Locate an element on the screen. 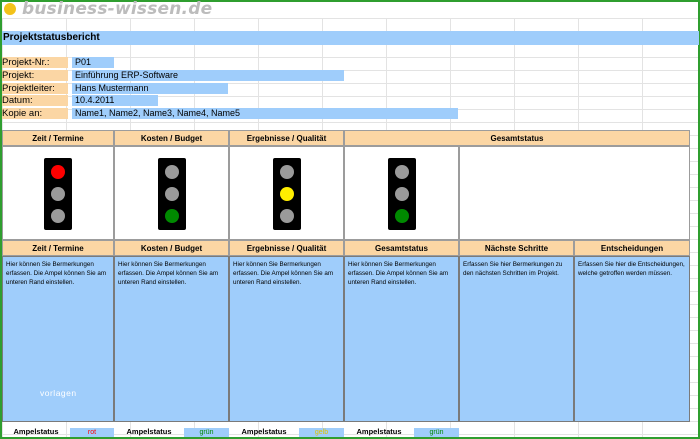  header-time: Zeit / Termine is located at coordinates (58, 138).